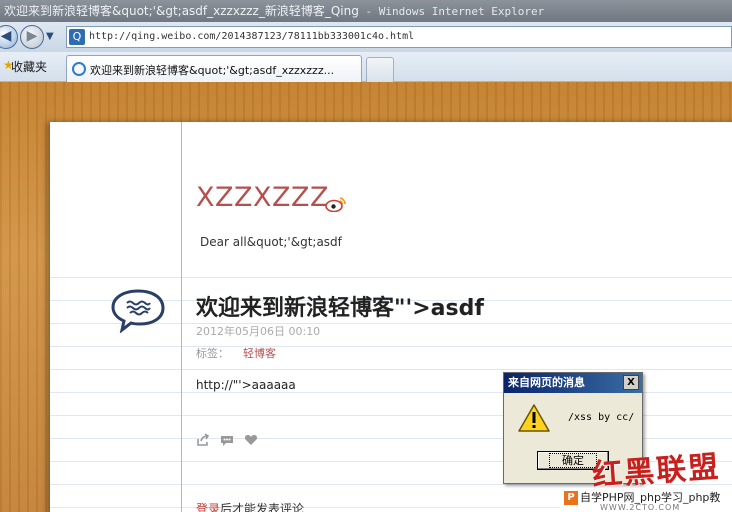 This screenshot has height=512, width=732. Describe the element at coordinates (640, 507) in the screenshot. I see `watermark-url: WWW.2CTO.COM` at that location.